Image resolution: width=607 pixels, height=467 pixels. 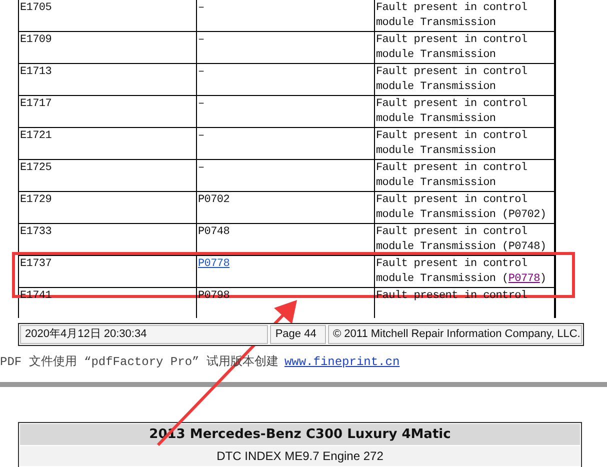 What do you see at coordinates (144, 334) in the screenshot?
I see `print-date: 2020年4月12日 20:30:34` at bounding box center [144, 334].